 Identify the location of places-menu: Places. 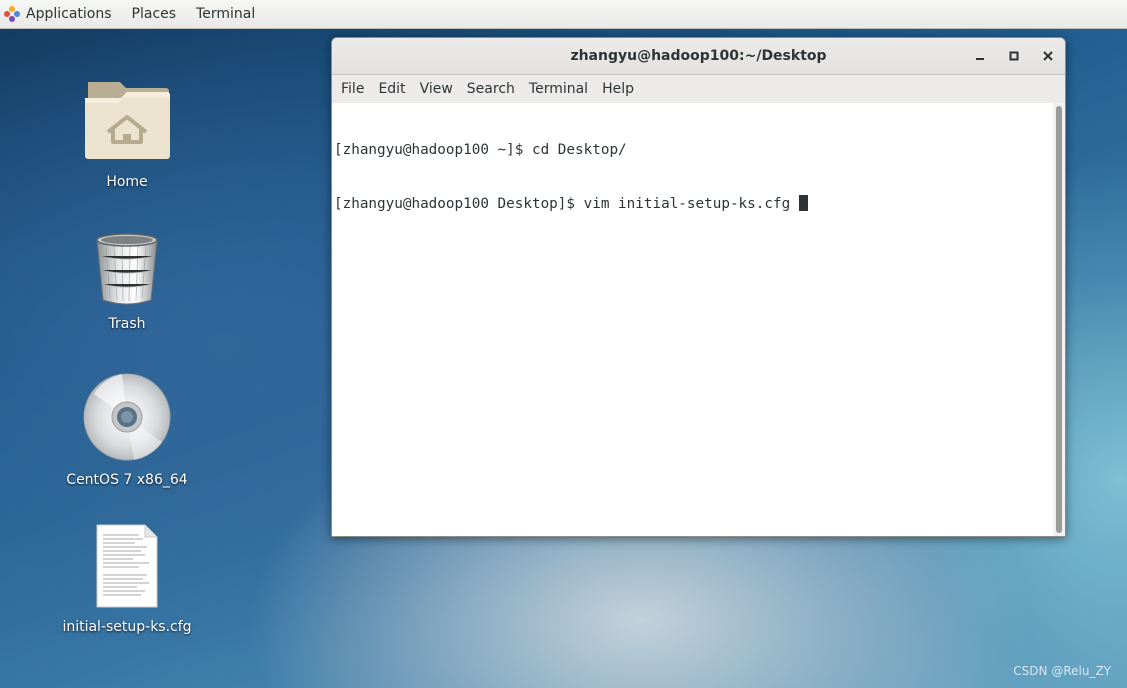
(154, 14).